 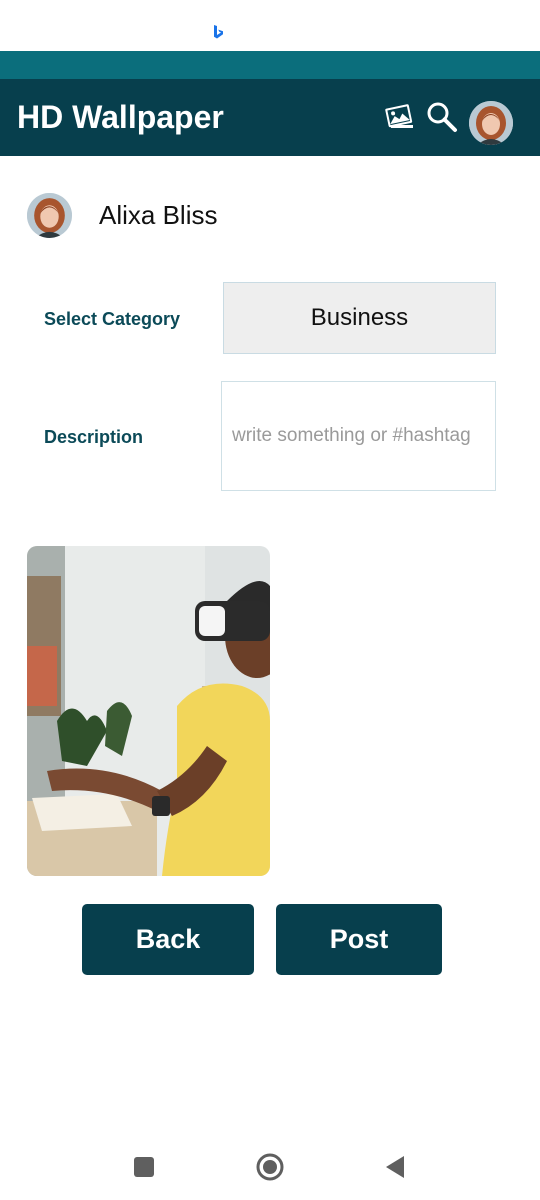 I want to click on home-icon, so click(x=270, y=1167).